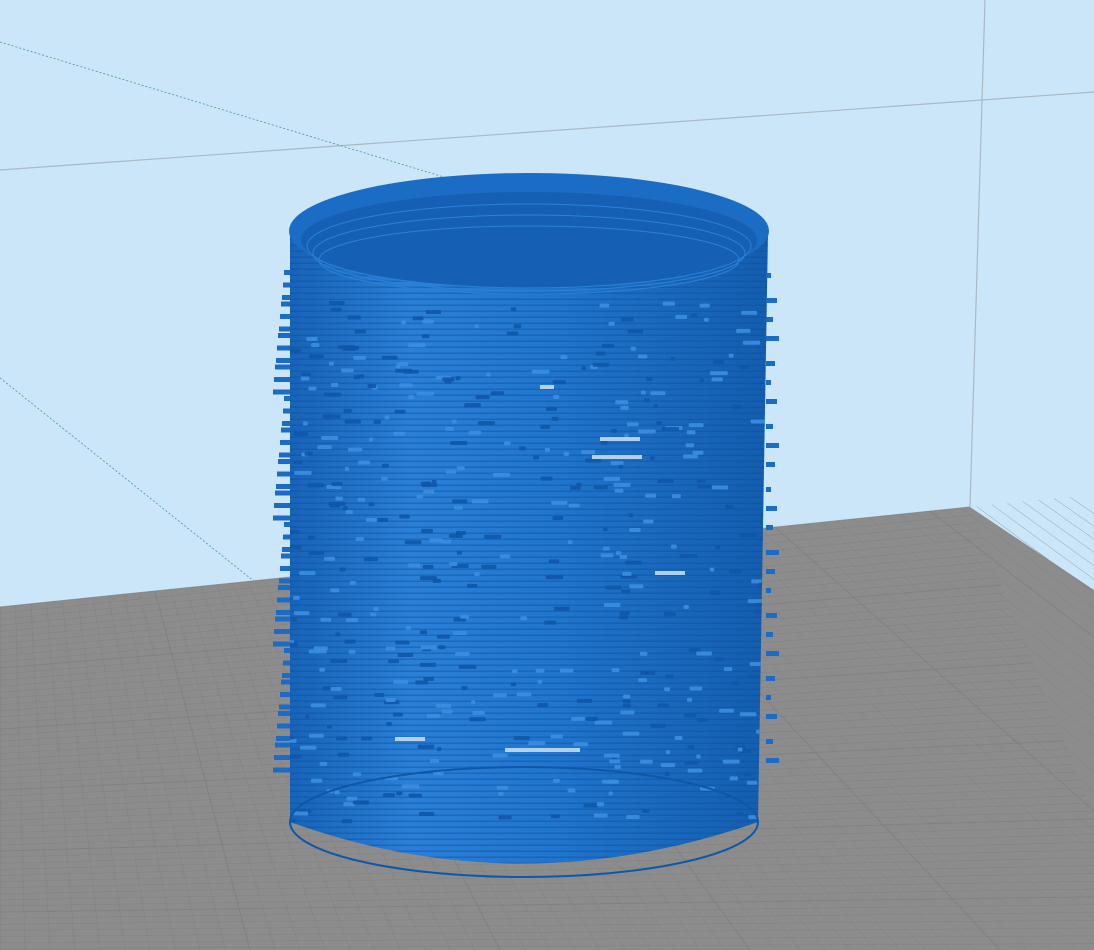 The width and height of the screenshot is (1094, 950). What do you see at coordinates (617, 457) in the screenshot?
I see `surface-gap` at bounding box center [617, 457].